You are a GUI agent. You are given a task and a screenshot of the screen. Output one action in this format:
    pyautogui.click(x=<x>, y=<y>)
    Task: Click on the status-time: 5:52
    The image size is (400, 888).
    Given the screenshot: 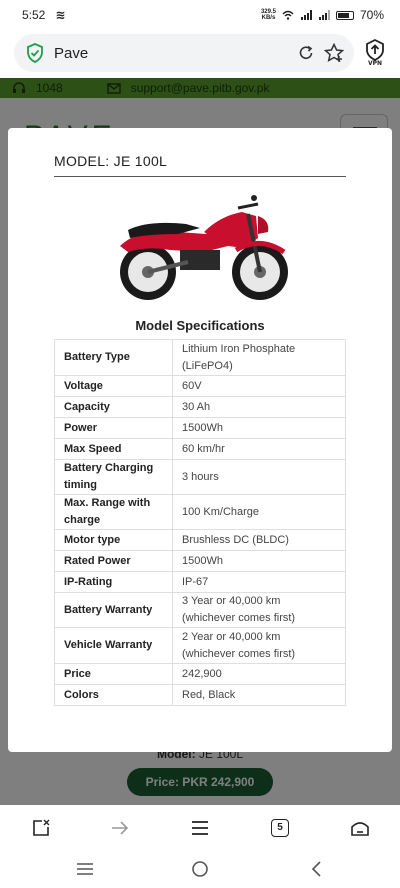 What is the action you would take?
    pyautogui.click(x=34, y=15)
    